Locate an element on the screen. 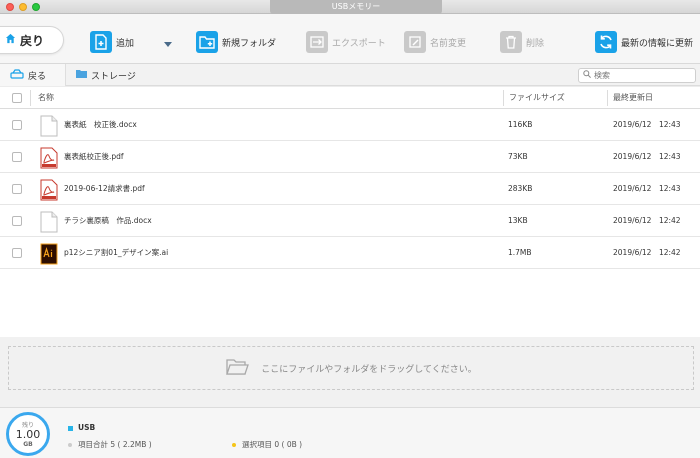  close-window-button is located at coordinates (10, 7).